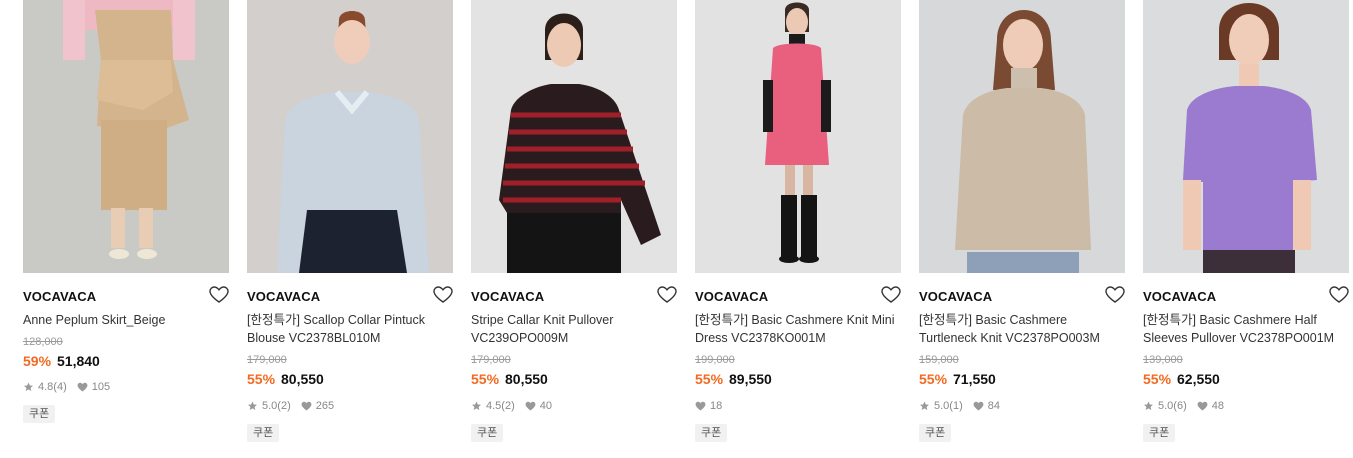 Image resolution: width=1353 pixels, height=458 pixels. Describe the element at coordinates (1180, 406) in the screenshot. I see `review-count: (6)` at that location.